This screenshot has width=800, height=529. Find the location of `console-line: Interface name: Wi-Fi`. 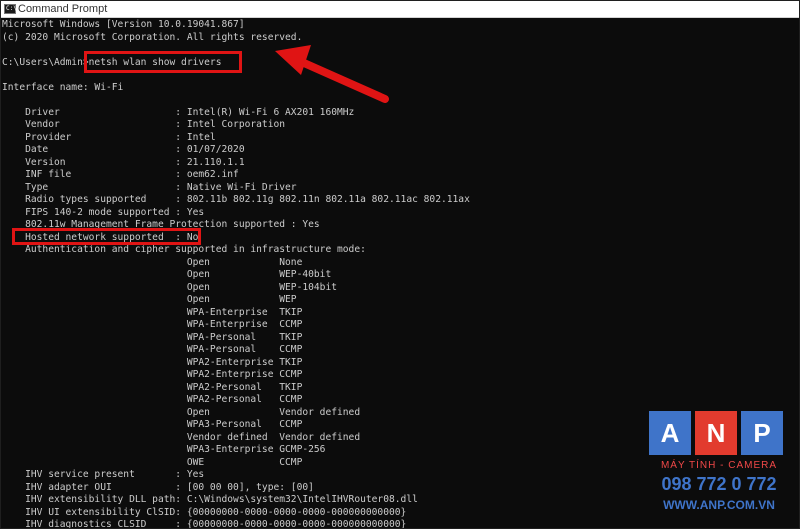

console-line: Interface name: Wi-Fi is located at coordinates (63, 87).